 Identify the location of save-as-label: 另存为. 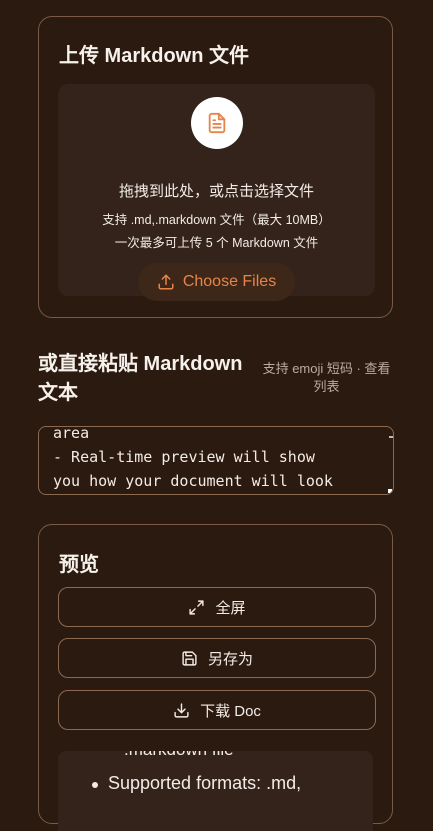
(230, 659).